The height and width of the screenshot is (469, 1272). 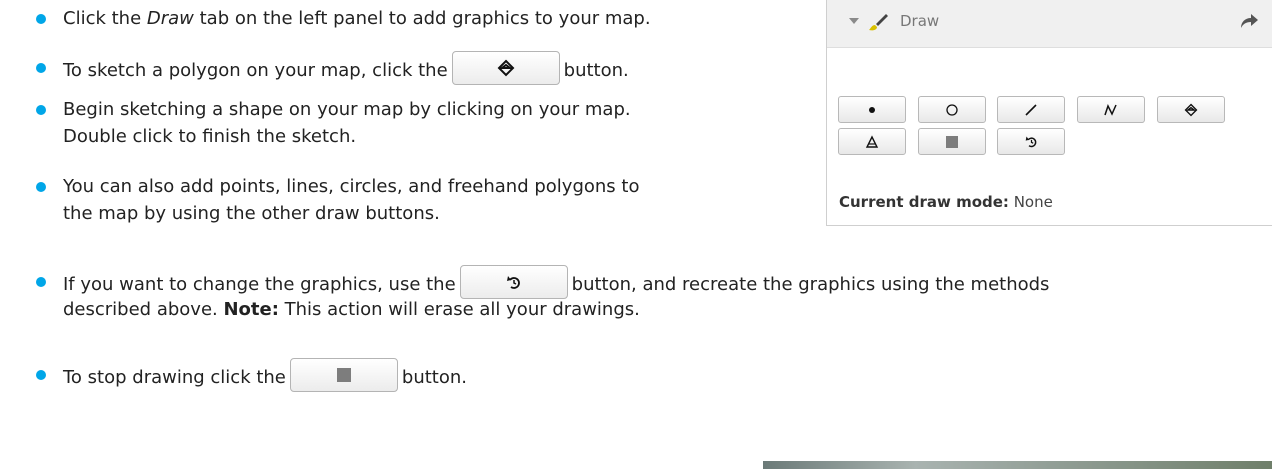 What do you see at coordinates (920, 21) in the screenshot?
I see `draw-panel-title: Draw` at bounding box center [920, 21].